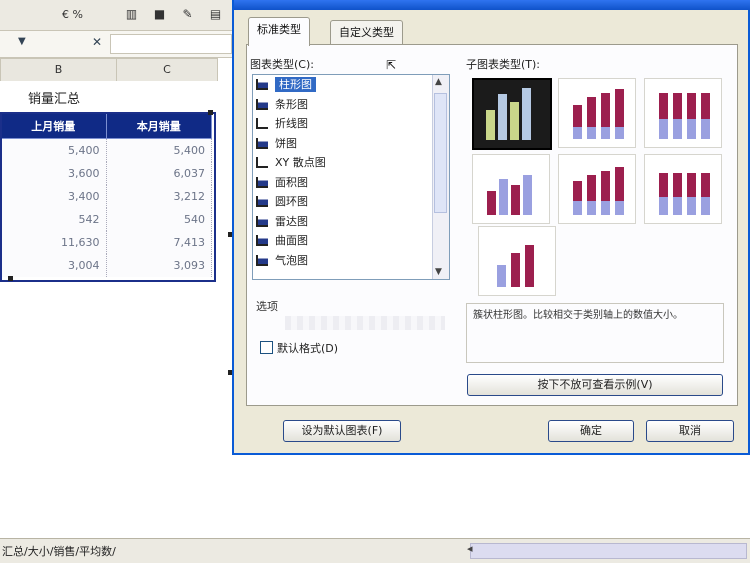  I want to click on horizontal-scrollbar: ◂, so click(607, 550).